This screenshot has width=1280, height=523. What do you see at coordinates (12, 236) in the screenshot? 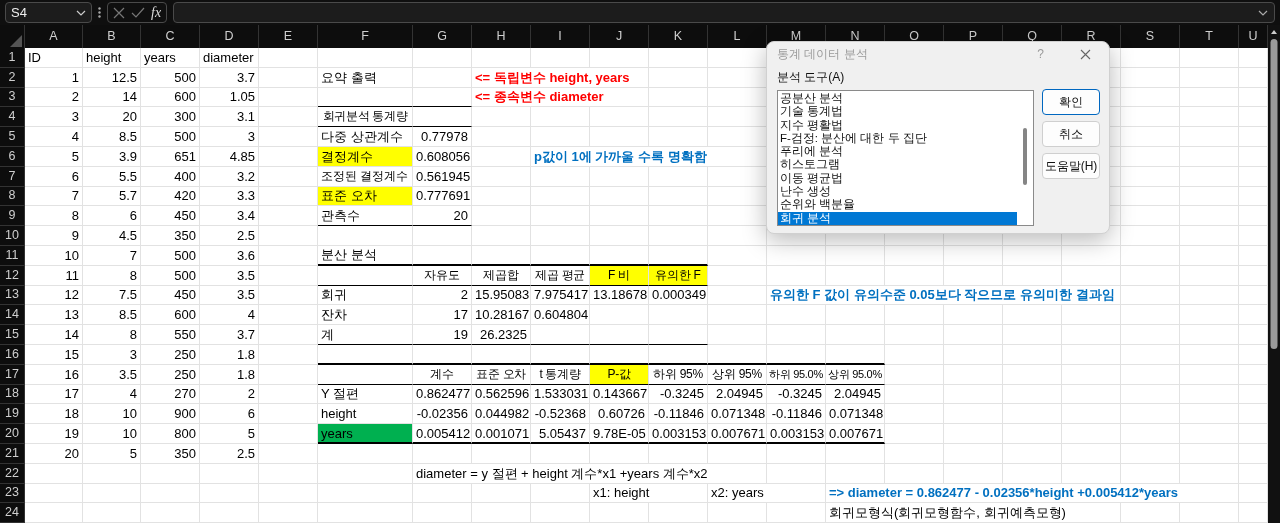
I see `row-header: 10` at bounding box center [12, 236].